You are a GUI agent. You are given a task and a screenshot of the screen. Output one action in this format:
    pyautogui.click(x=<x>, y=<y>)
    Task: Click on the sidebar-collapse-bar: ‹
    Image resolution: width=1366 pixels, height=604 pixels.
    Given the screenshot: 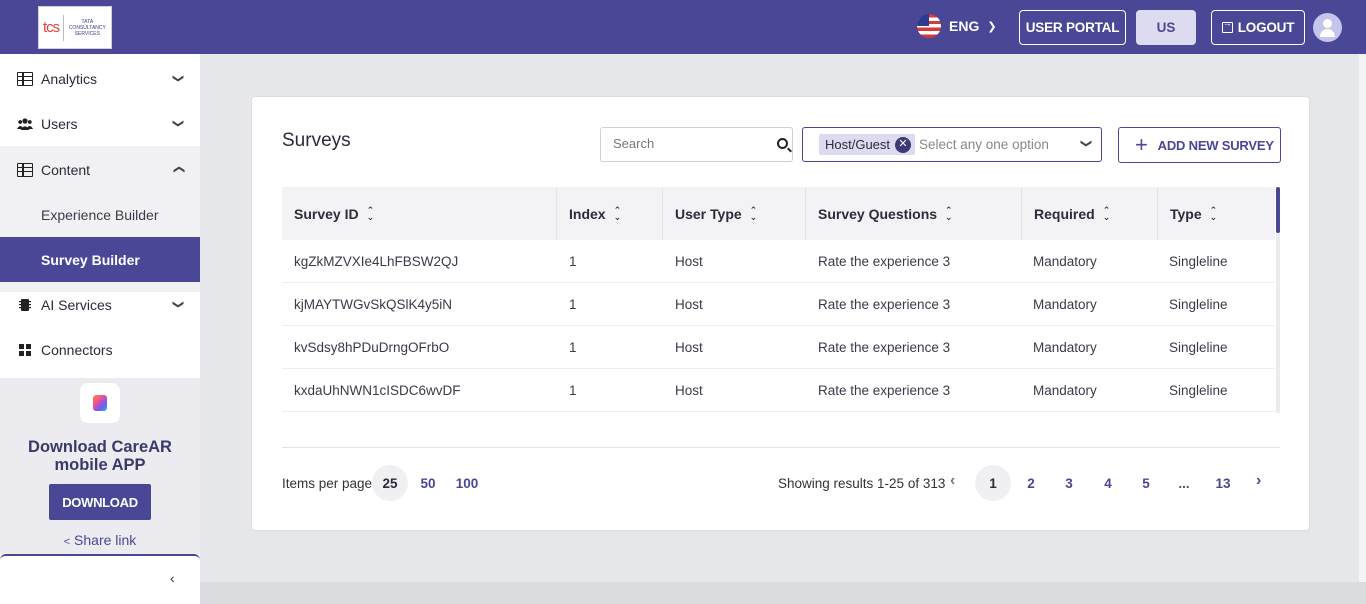 What is the action you would take?
    pyautogui.click(x=100, y=579)
    